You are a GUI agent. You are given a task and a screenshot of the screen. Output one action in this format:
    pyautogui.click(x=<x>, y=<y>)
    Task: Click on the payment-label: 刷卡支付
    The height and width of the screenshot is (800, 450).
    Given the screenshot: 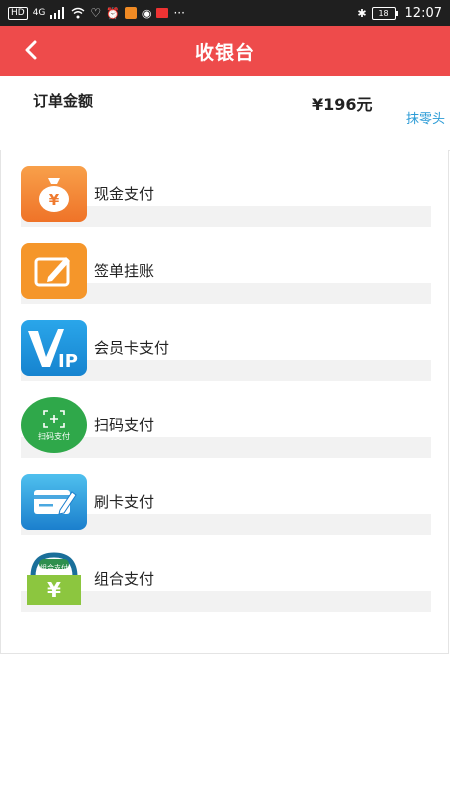 What is the action you would take?
    pyautogui.click(x=124, y=502)
    